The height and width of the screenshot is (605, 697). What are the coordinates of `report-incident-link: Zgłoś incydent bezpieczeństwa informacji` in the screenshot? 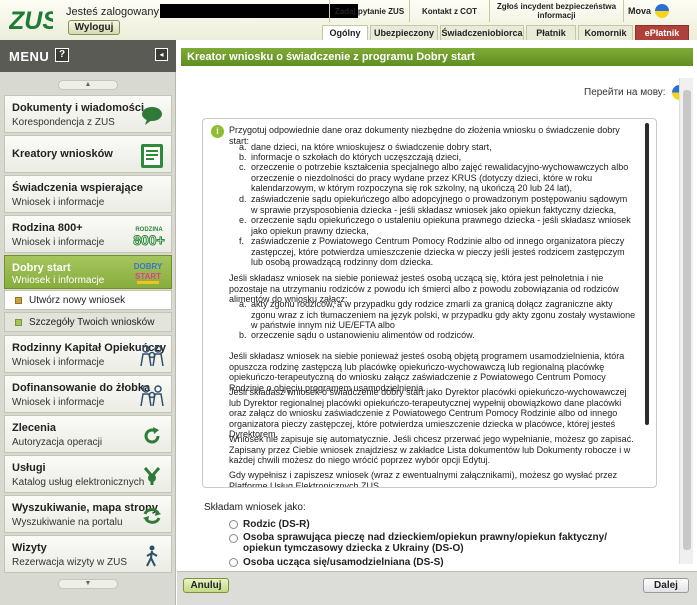 It's located at (556, 11).